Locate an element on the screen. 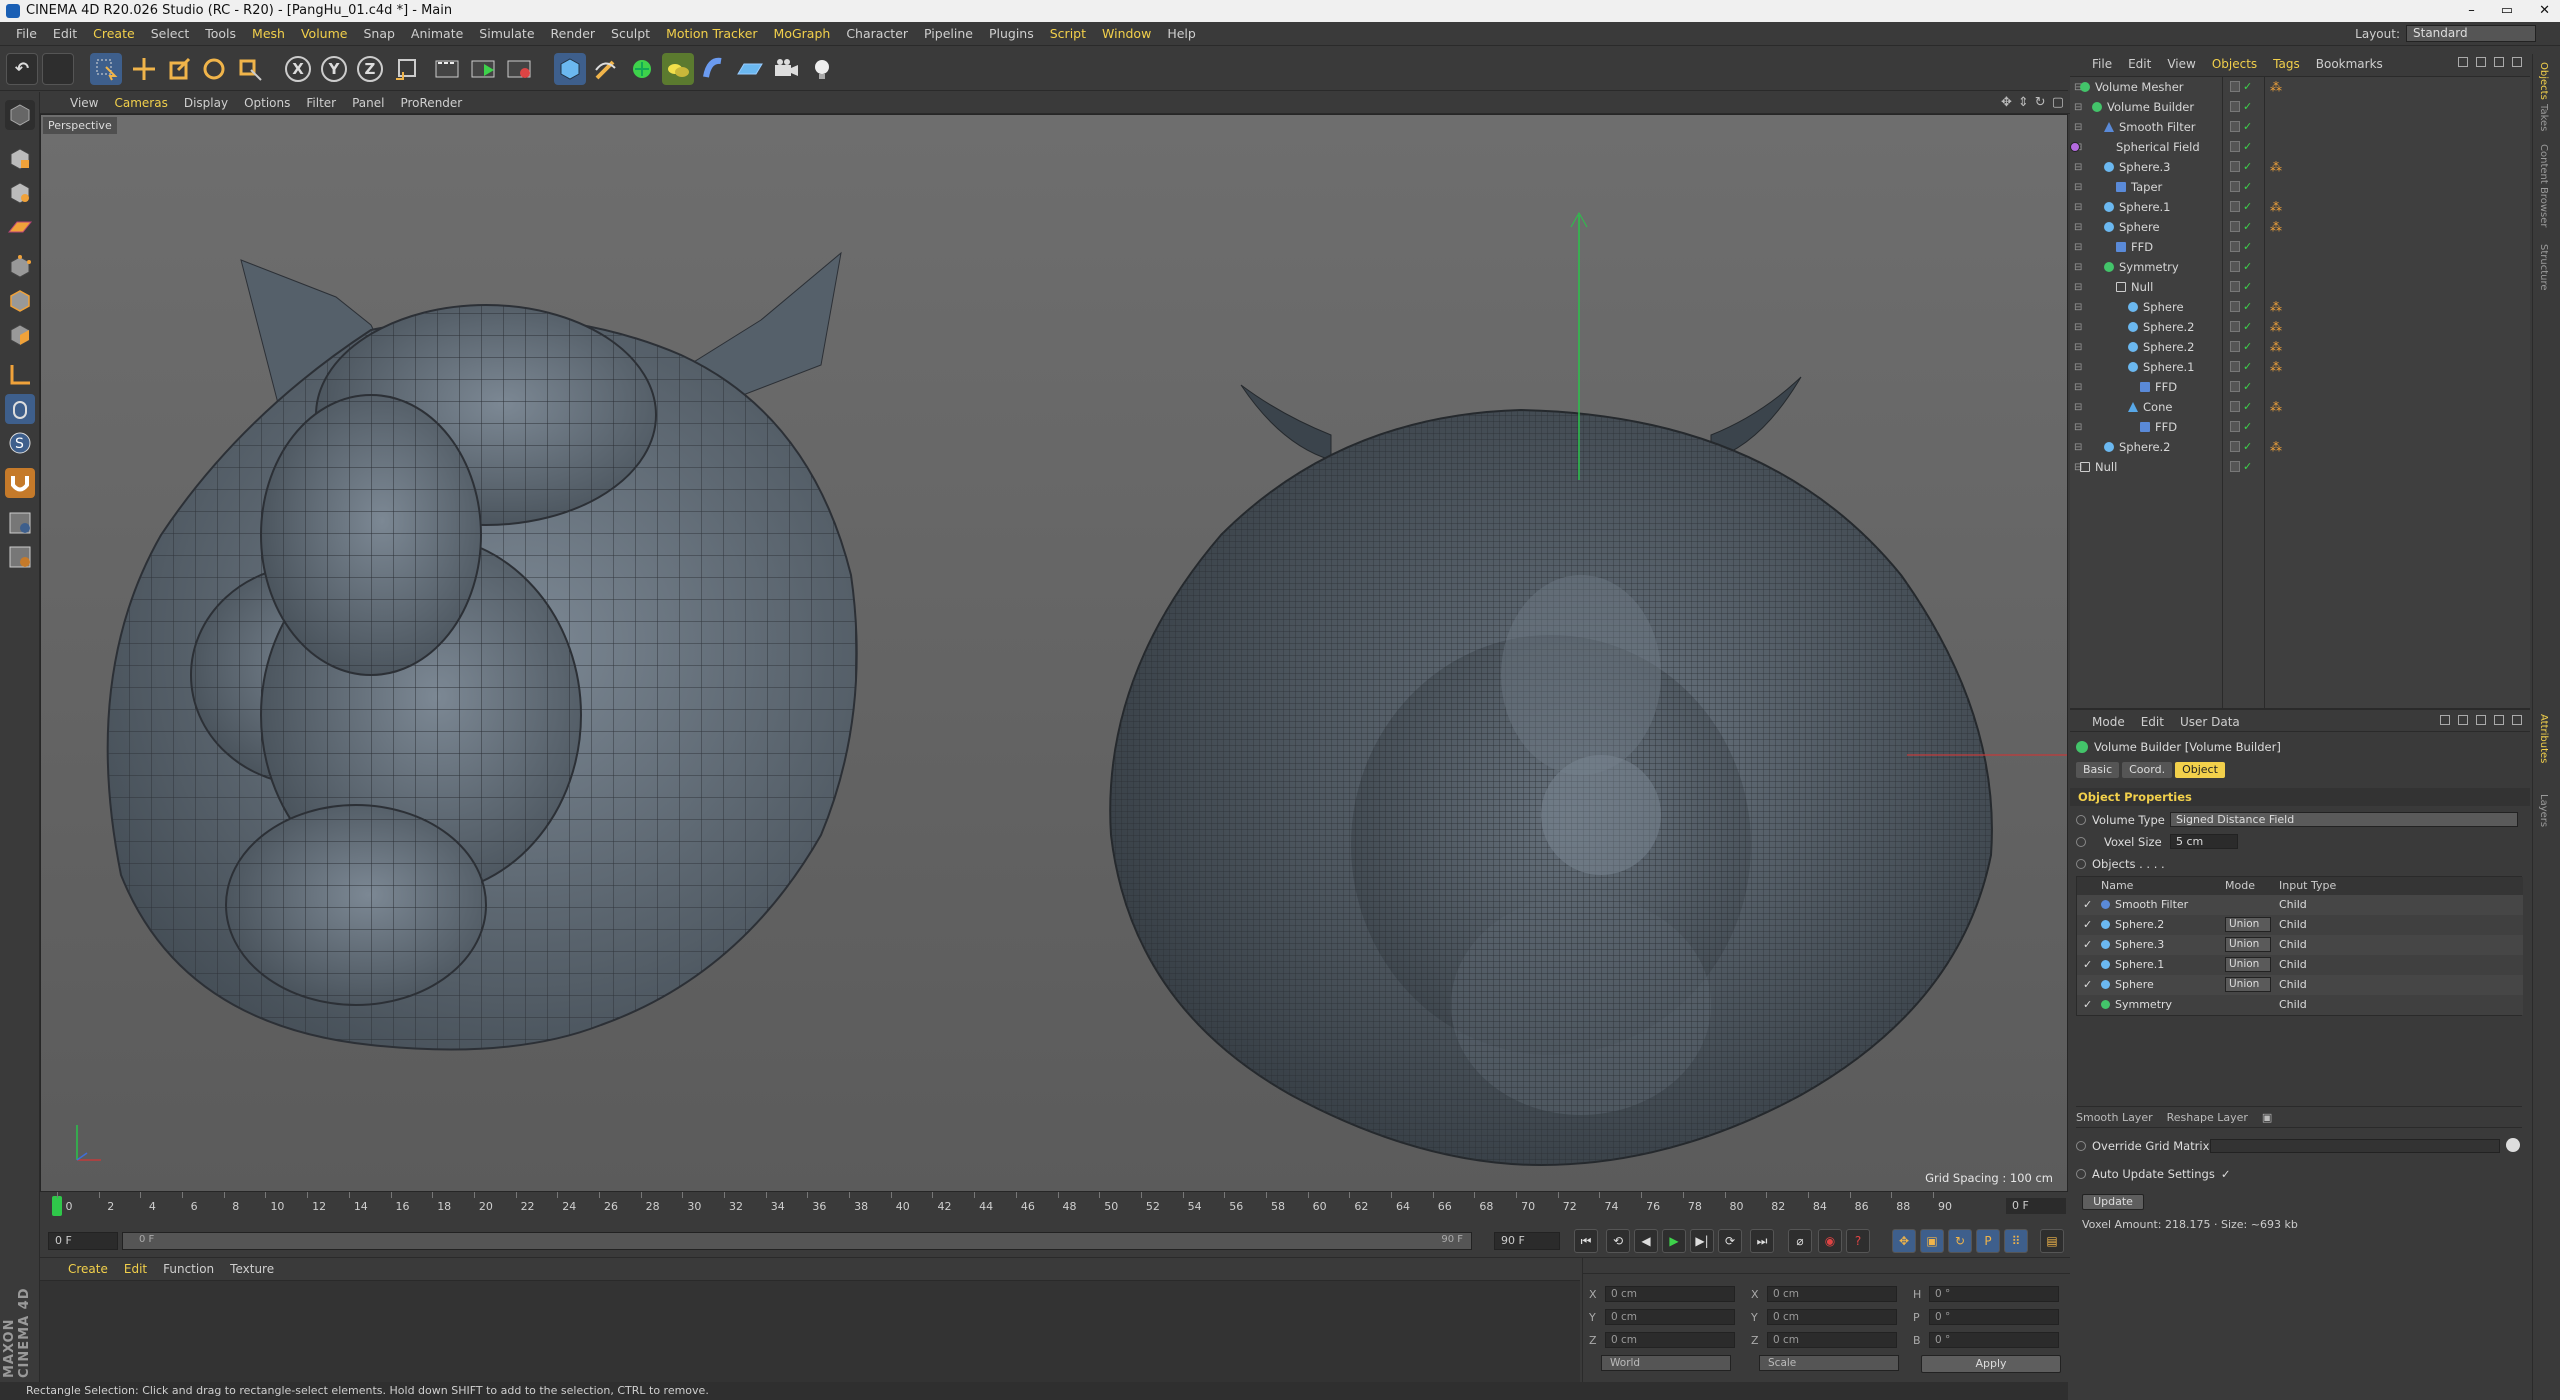 The image size is (2560, 1400). override-grid-link-field is located at coordinates (2355, 1146).